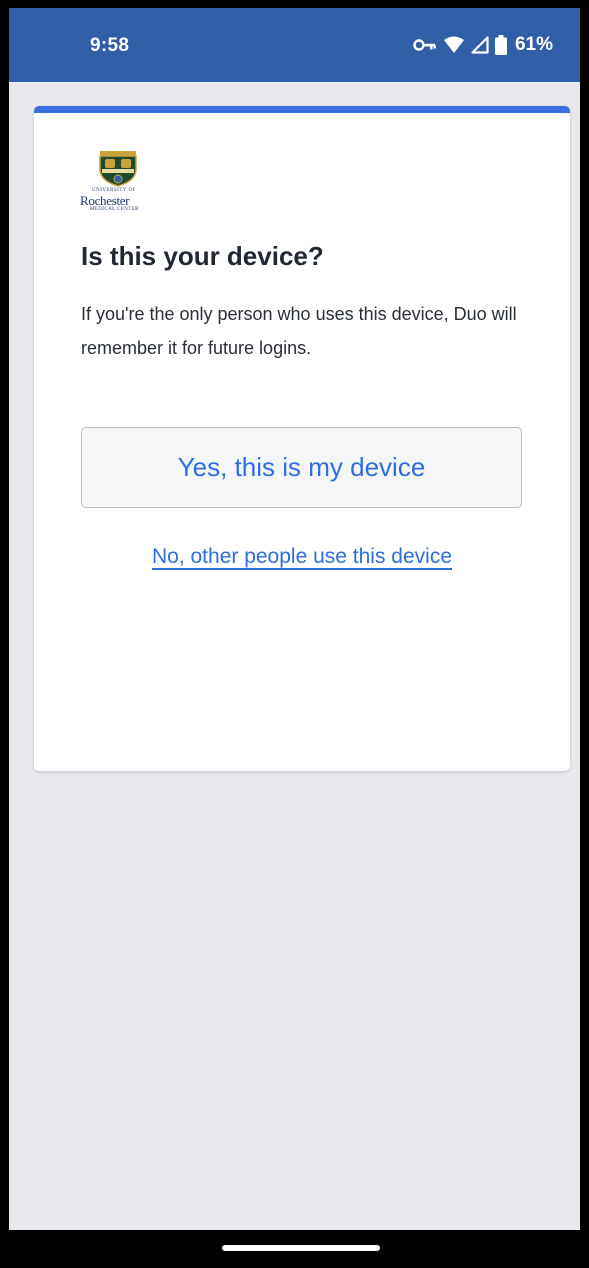 This screenshot has height=1268, width=589. Describe the element at coordinates (302, 557) in the screenshot. I see `other-people-use-device-link: No, other people use this device` at that location.